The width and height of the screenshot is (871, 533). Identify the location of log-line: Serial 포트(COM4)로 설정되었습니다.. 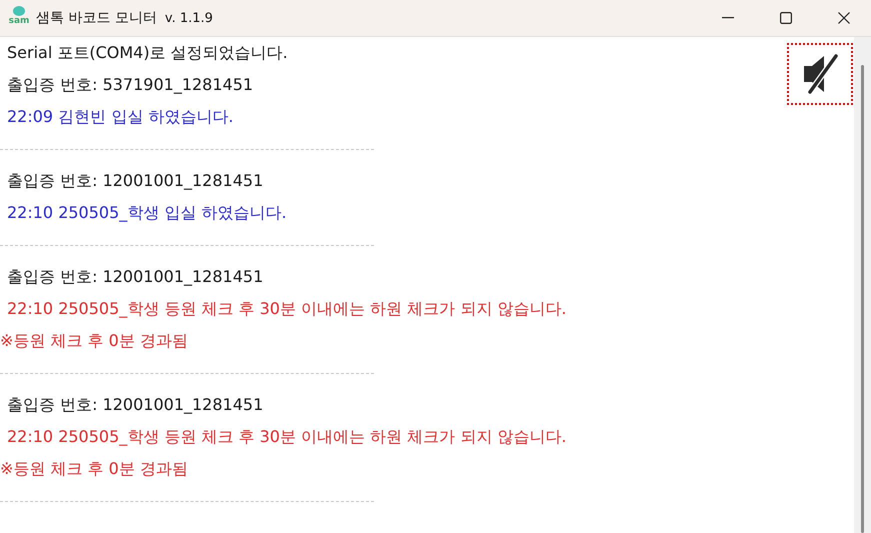
(147, 53).